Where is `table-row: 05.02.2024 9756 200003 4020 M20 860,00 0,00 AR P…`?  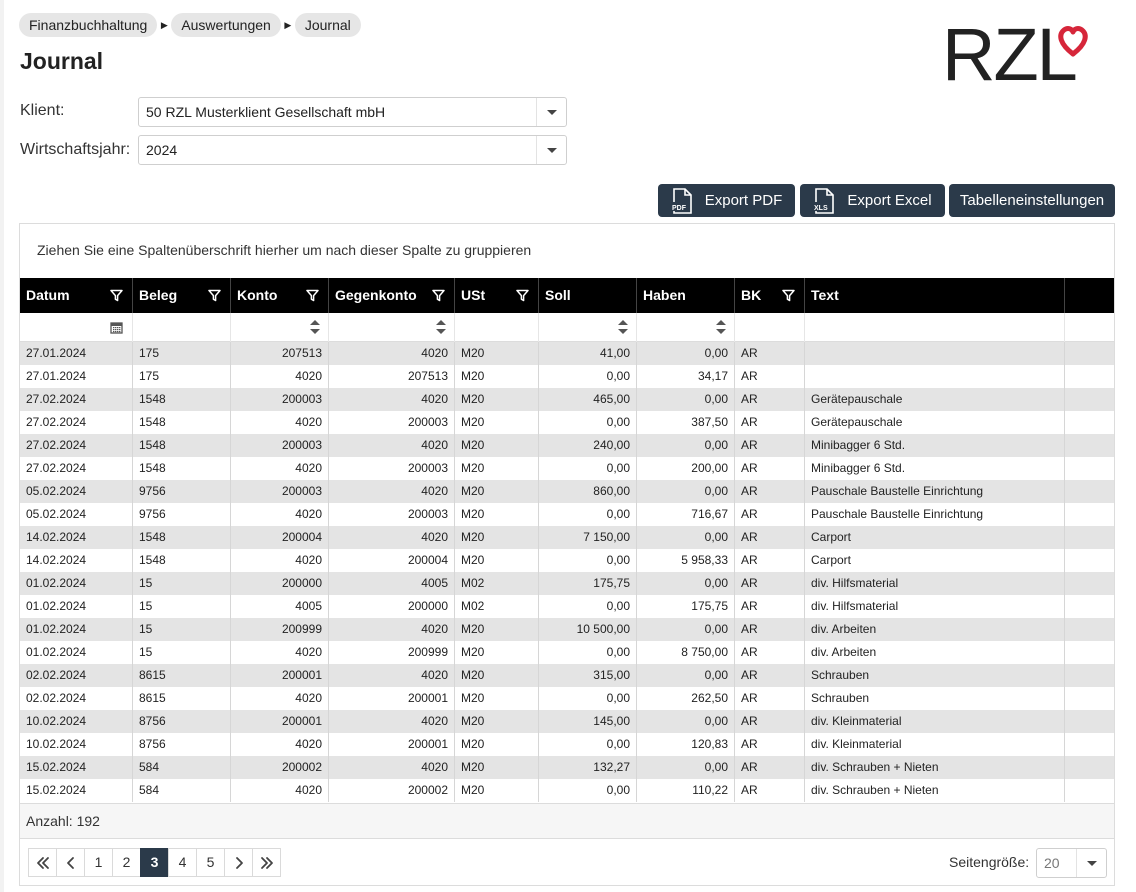 table-row: 05.02.2024 9756 200003 4020 M20 860,00 0,00 AR P… is located at coordinates (567, 491).